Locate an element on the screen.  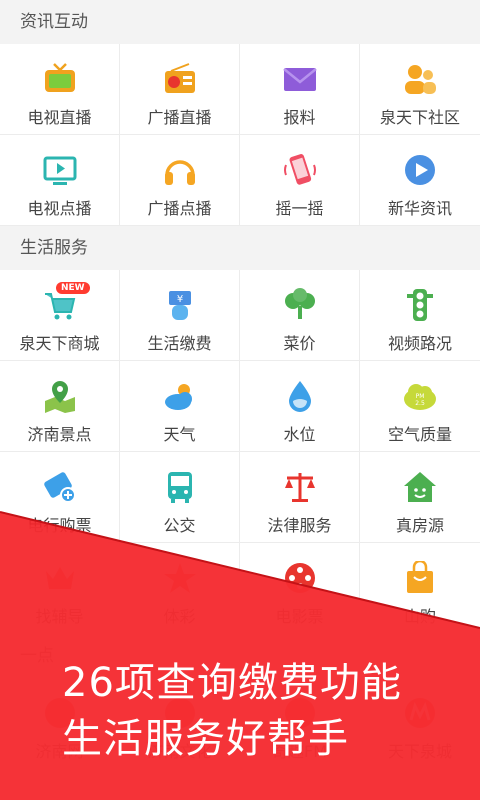
tile-label: 天下泉城 is located at coordinates (419, 751).